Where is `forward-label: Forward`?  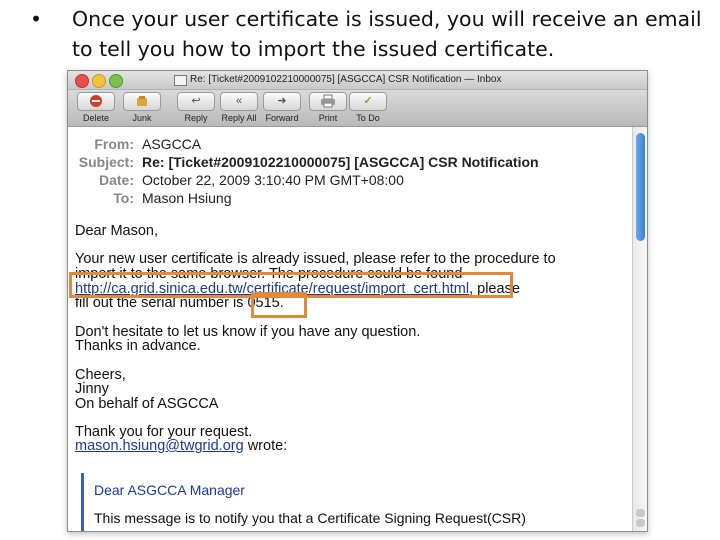 forward-label: Forward is located at coordinates (282, 118).